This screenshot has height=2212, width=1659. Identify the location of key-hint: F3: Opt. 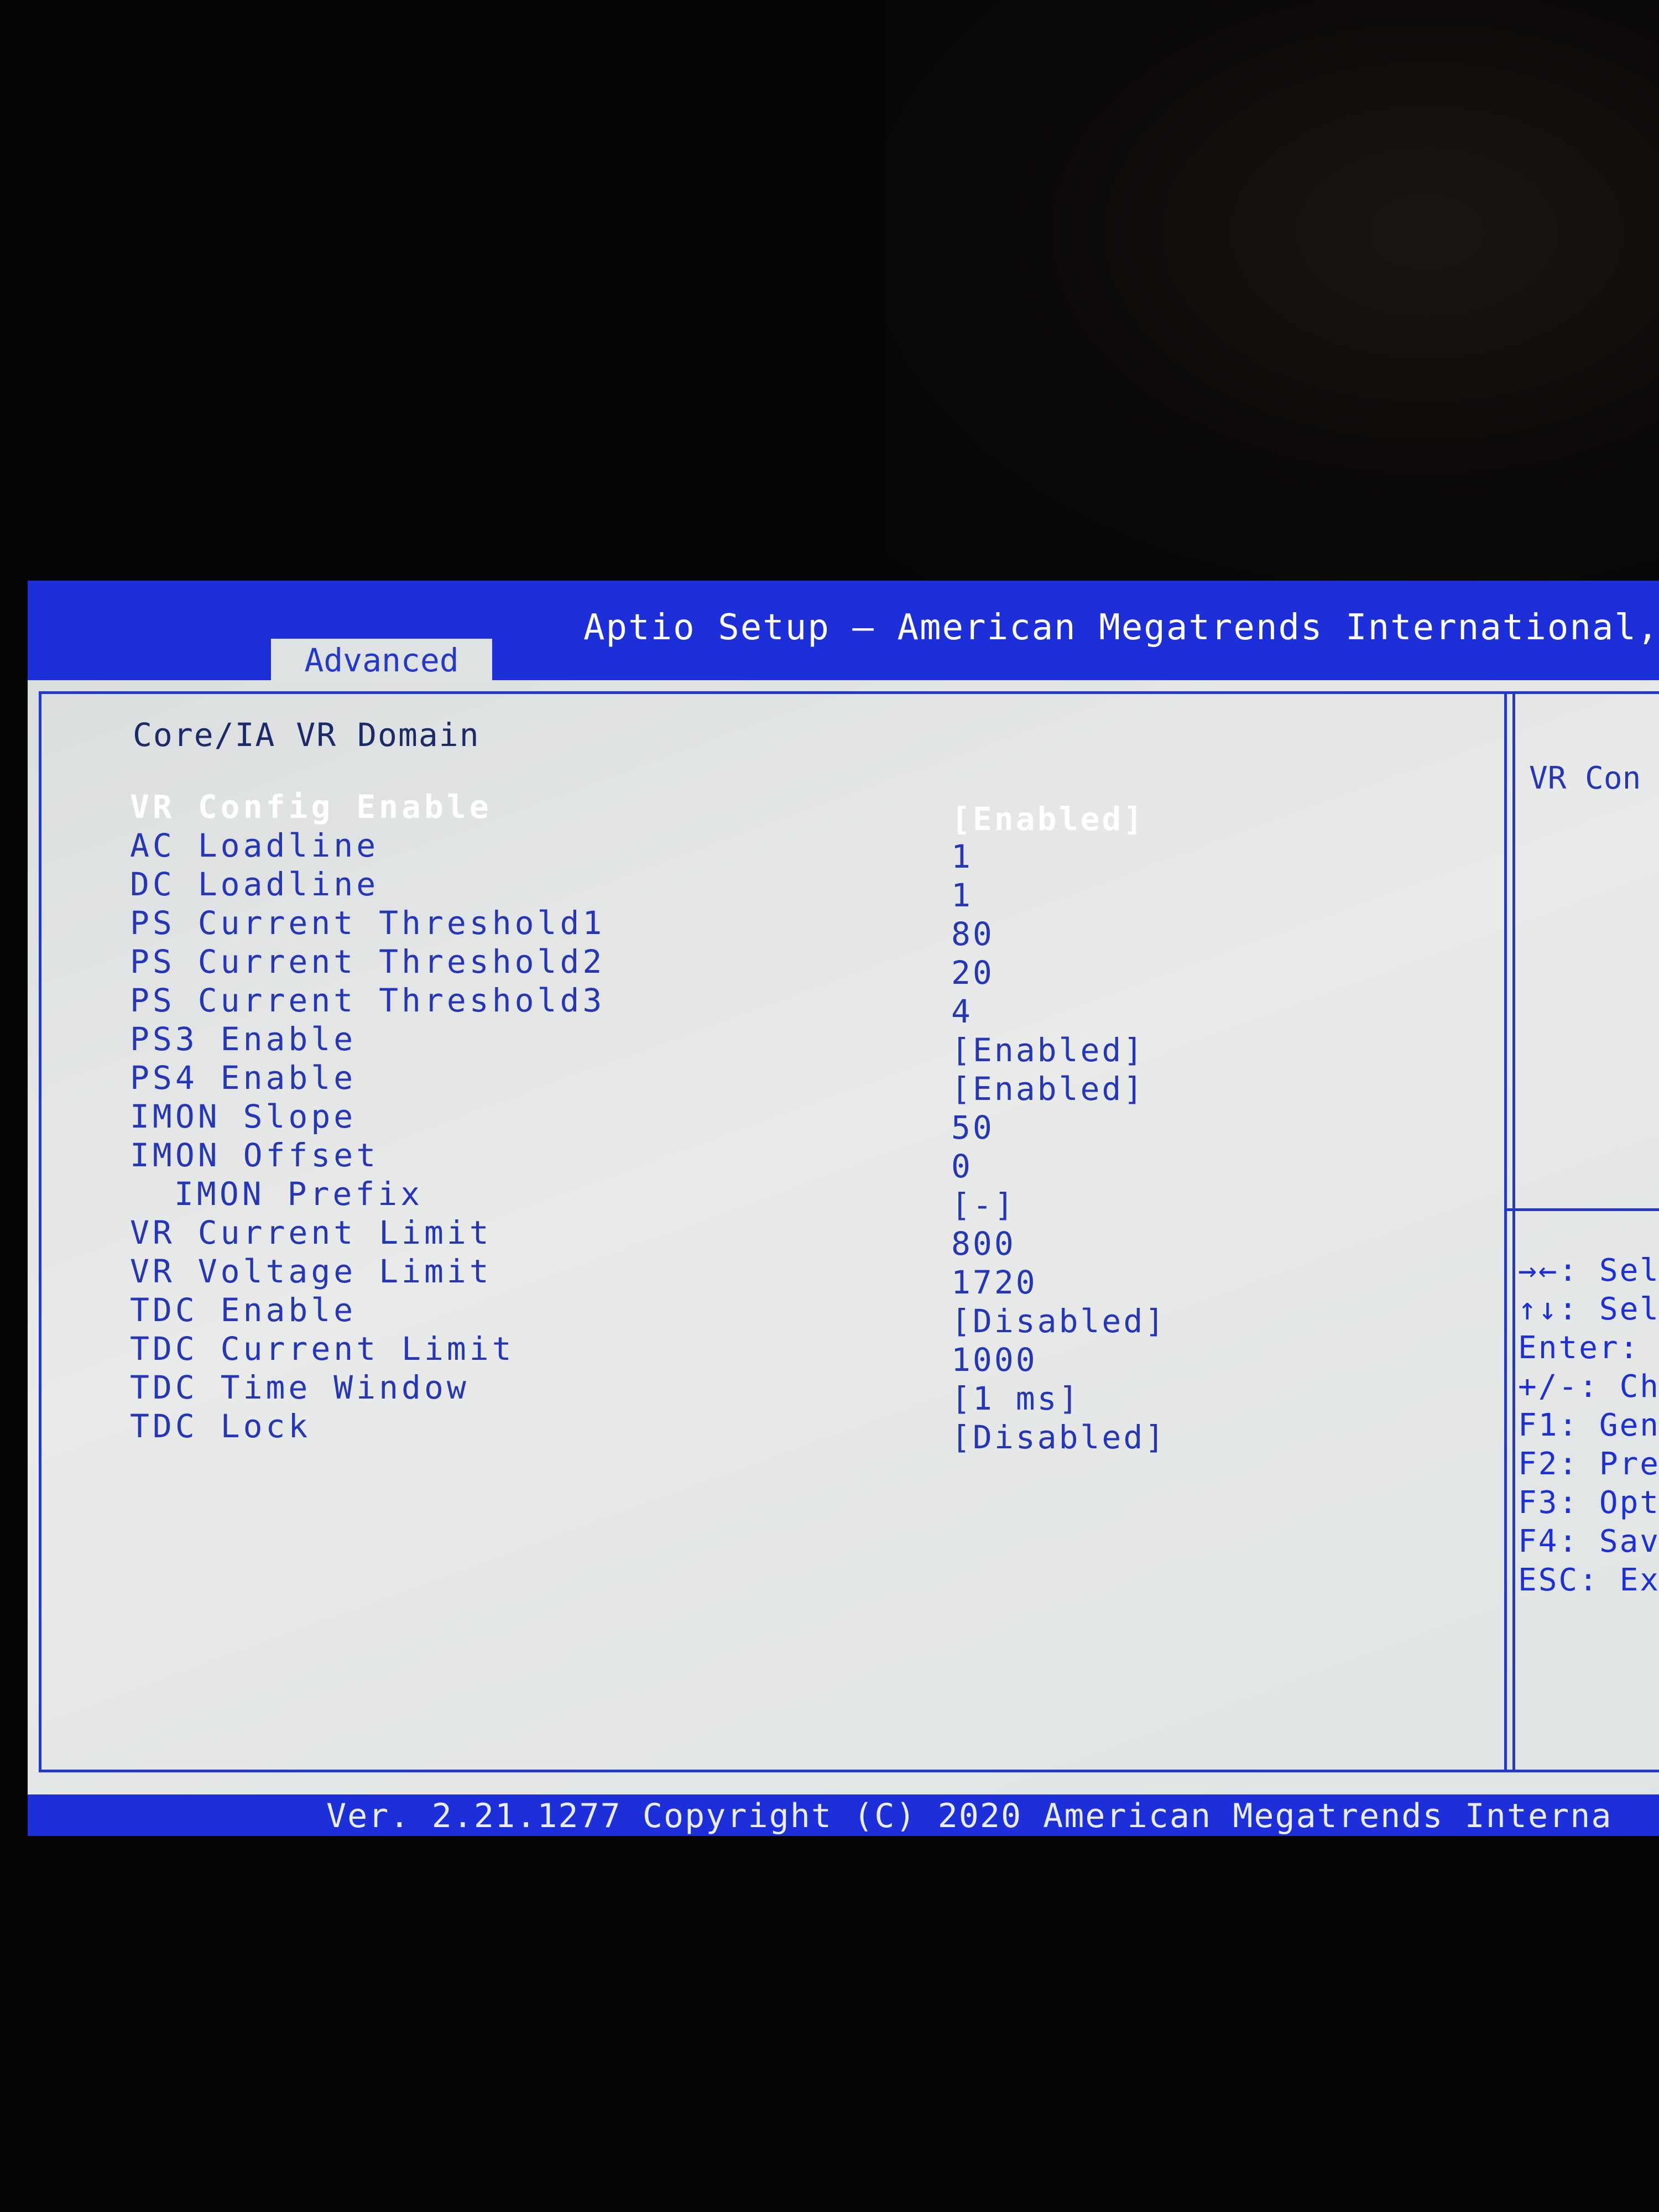
(1589, 1503).